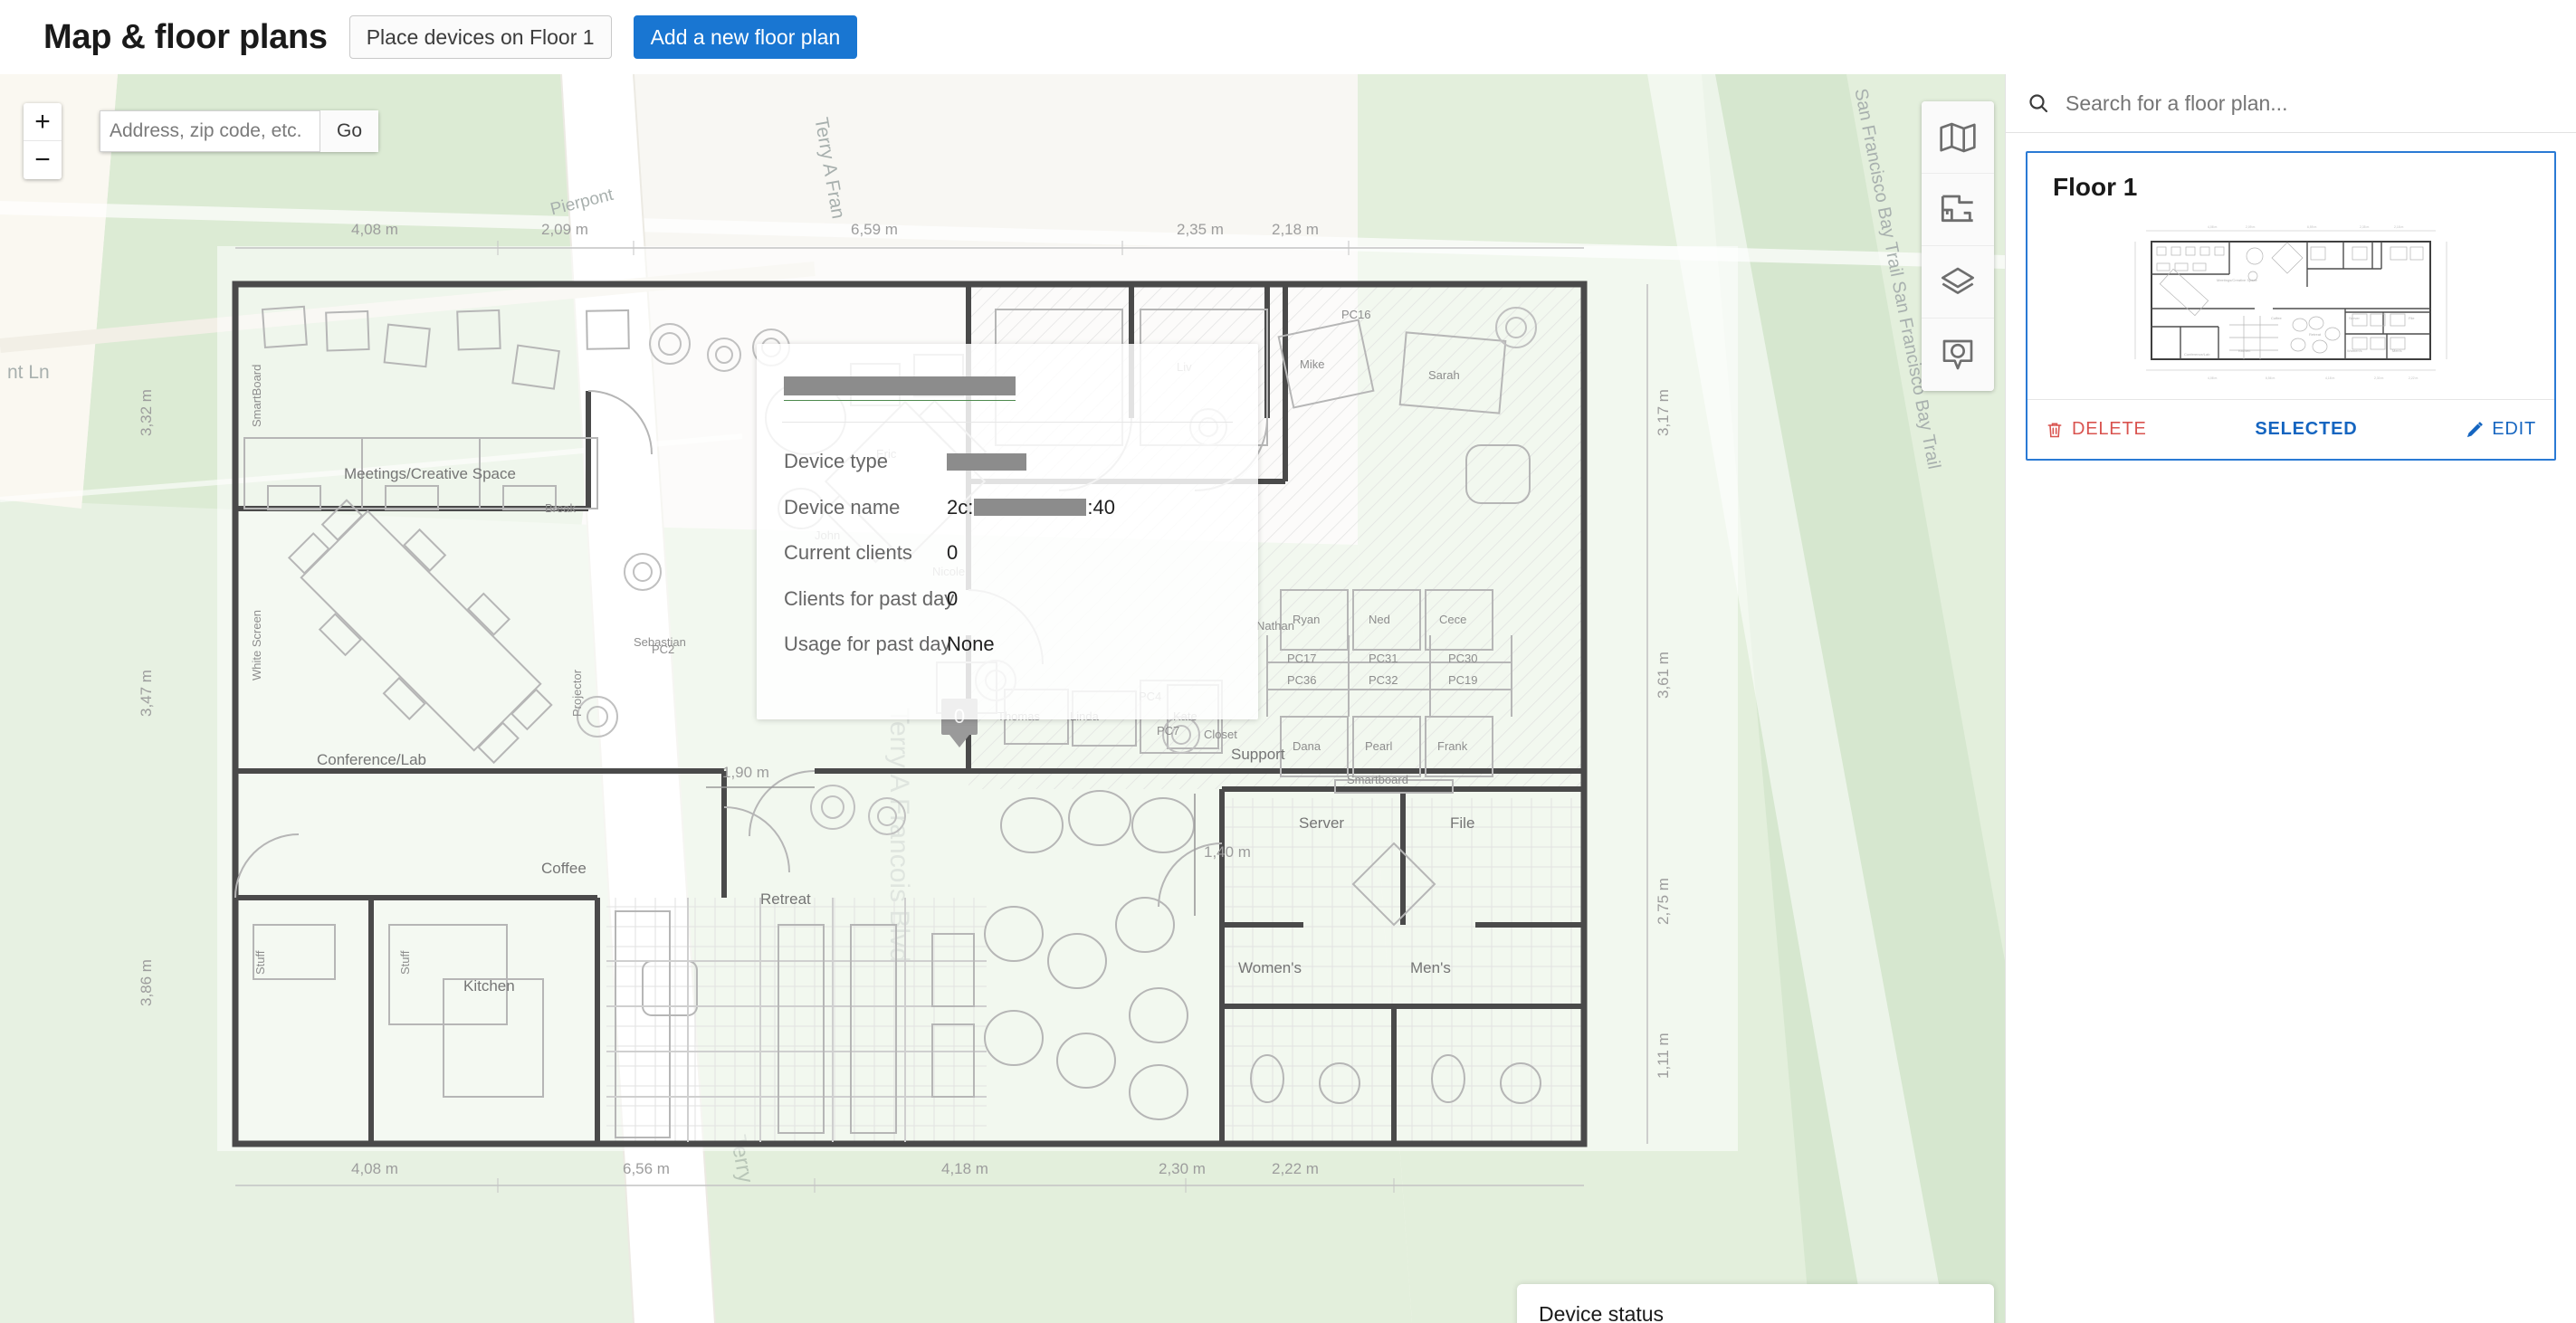  Describe the element at coordinates (1664, 412) in the screenshot. I see `dim-right-1: 3,17 m` at that location.